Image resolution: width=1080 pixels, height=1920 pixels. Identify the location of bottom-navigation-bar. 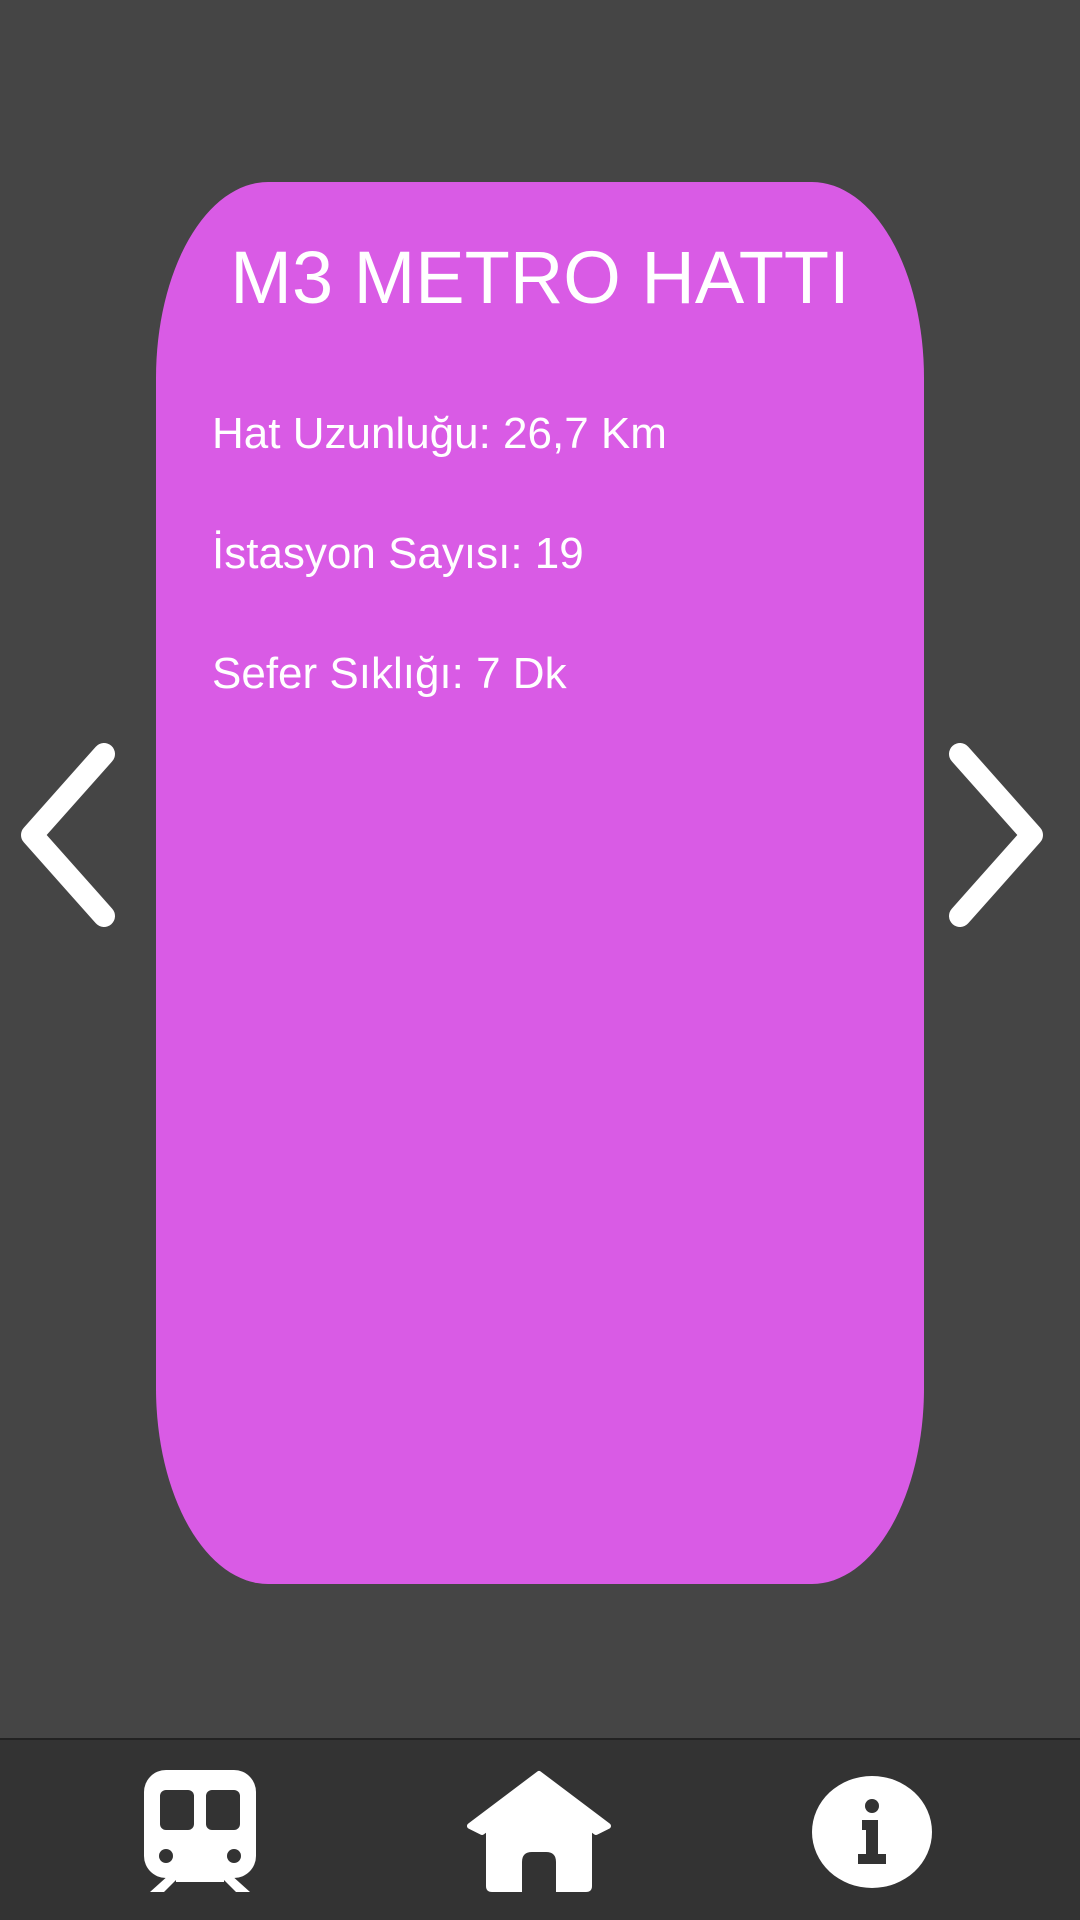
(540, 1829).